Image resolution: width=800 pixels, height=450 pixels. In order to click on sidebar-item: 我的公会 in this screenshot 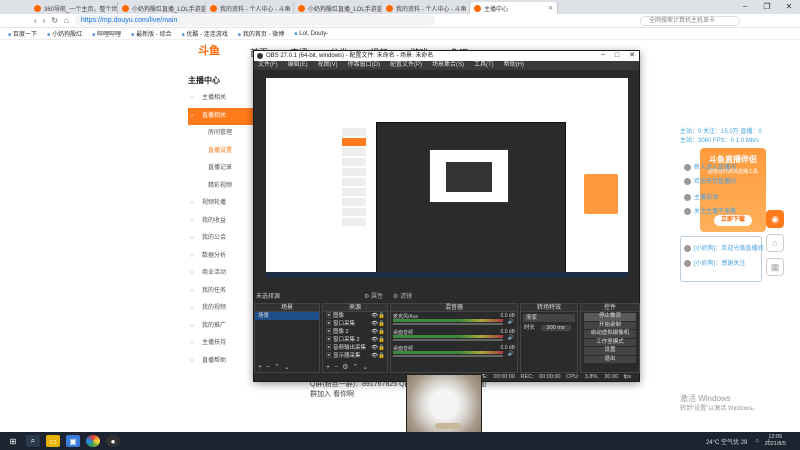, I will do `click(221, 239)`.